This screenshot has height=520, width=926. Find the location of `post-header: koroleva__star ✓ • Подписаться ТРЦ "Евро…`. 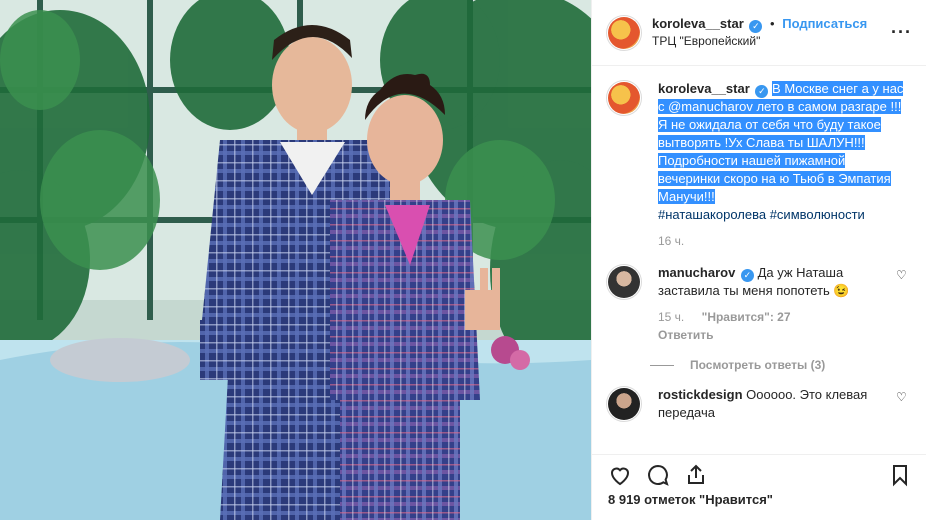

post-header: koroleva__star ✓ • Подписаться ТРЦ "Евро… is located at coordinates (759, 33).